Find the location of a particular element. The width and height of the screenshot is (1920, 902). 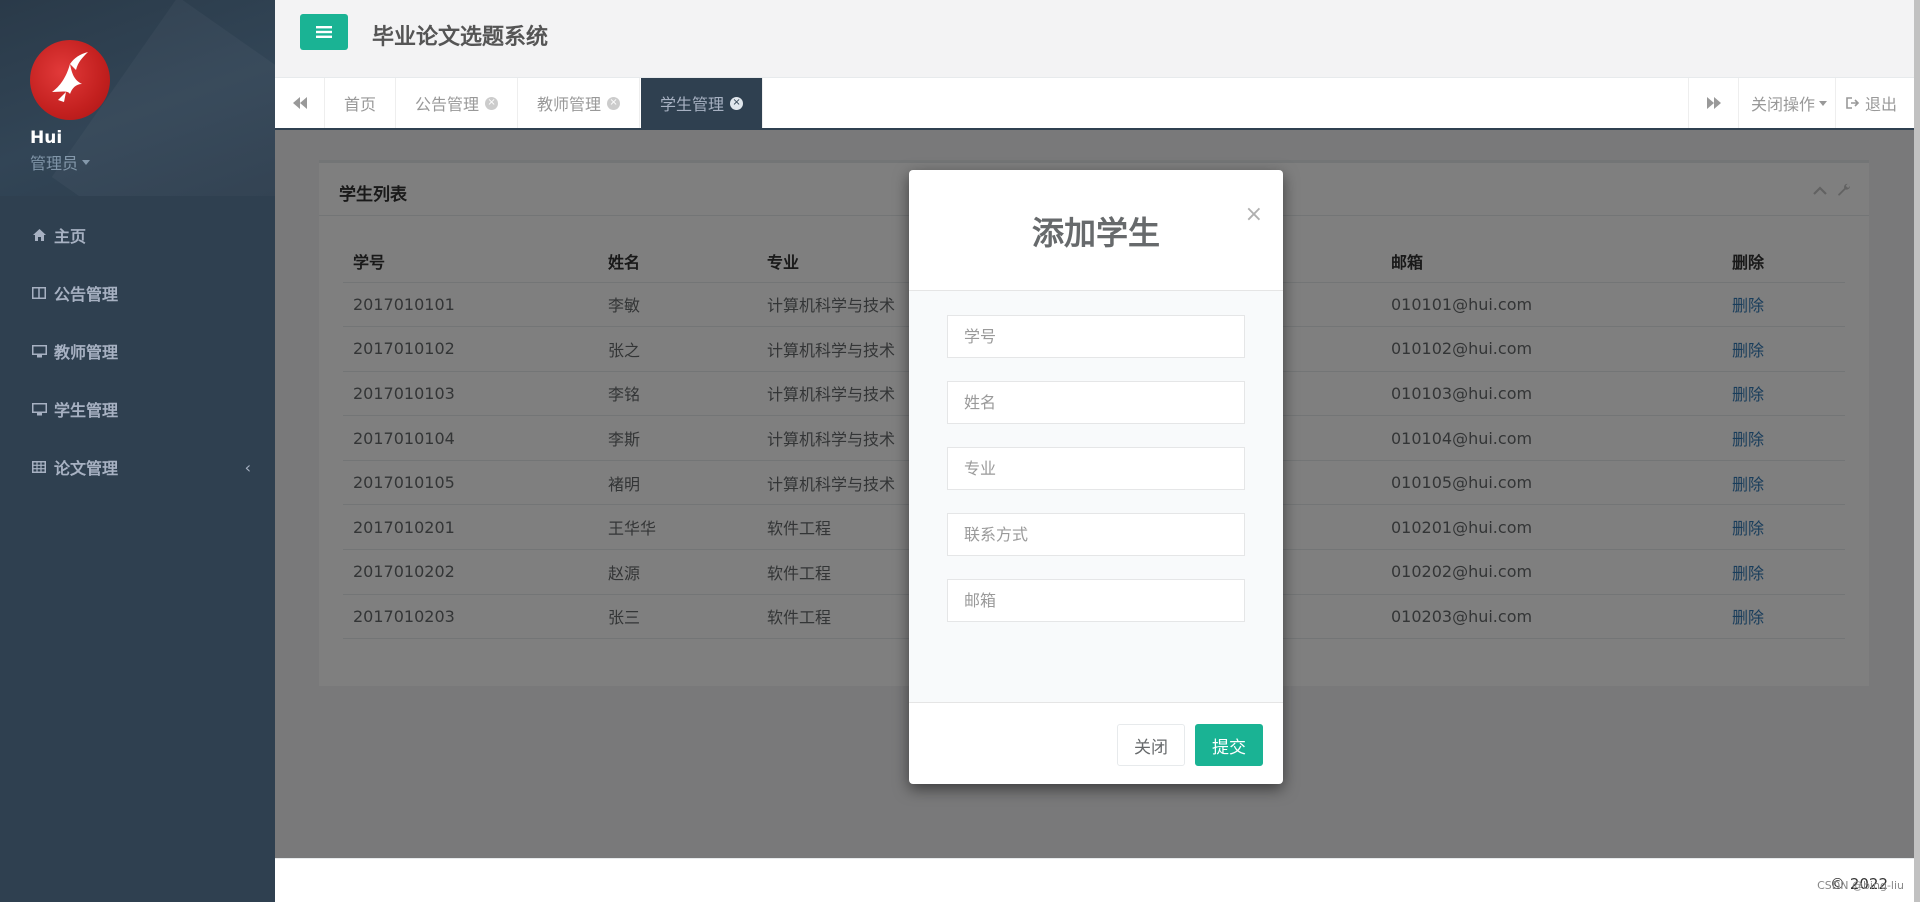

sidebar-item-label: 论文管理 is located at coordinates (86, 468).